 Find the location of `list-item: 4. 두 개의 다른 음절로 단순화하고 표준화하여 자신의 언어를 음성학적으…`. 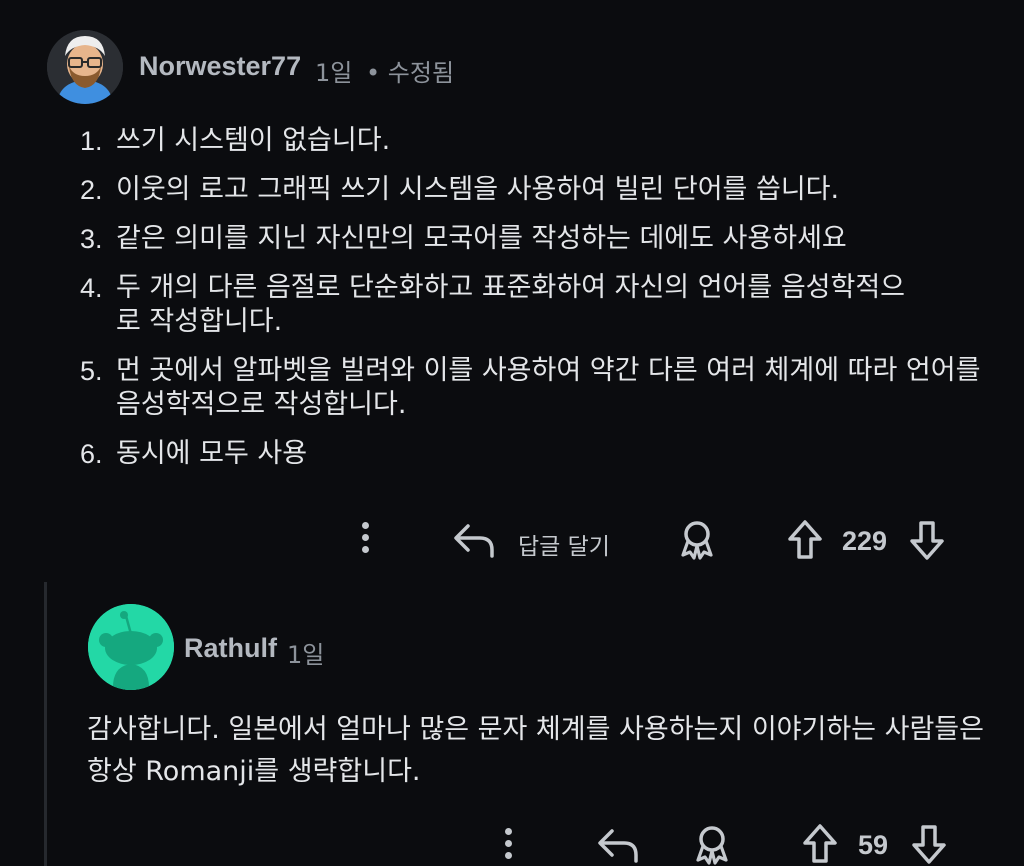

list-item: 4. 두 개의 다른 음절로 단순화하고 표준화하여 자신의 언어를 음성학적으… is located at coordinates (498, 305).